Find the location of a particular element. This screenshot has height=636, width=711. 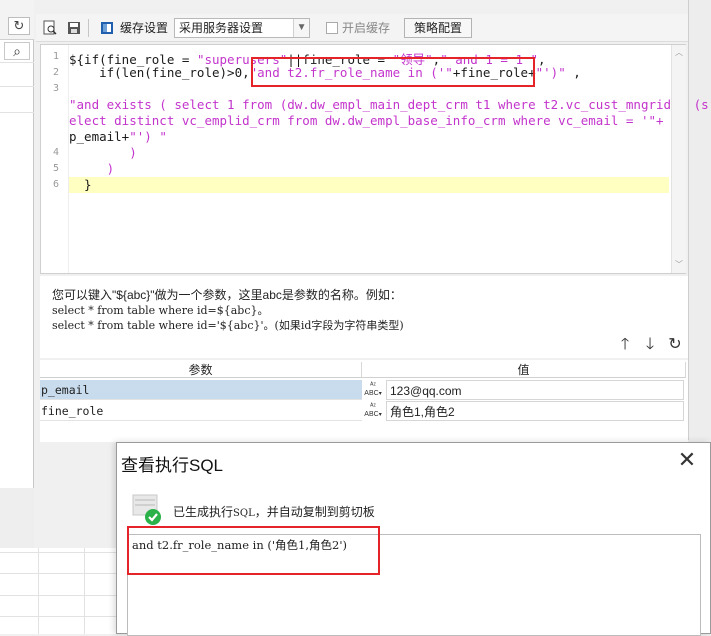

line-number: 3 is located at coordinates (55, 88).